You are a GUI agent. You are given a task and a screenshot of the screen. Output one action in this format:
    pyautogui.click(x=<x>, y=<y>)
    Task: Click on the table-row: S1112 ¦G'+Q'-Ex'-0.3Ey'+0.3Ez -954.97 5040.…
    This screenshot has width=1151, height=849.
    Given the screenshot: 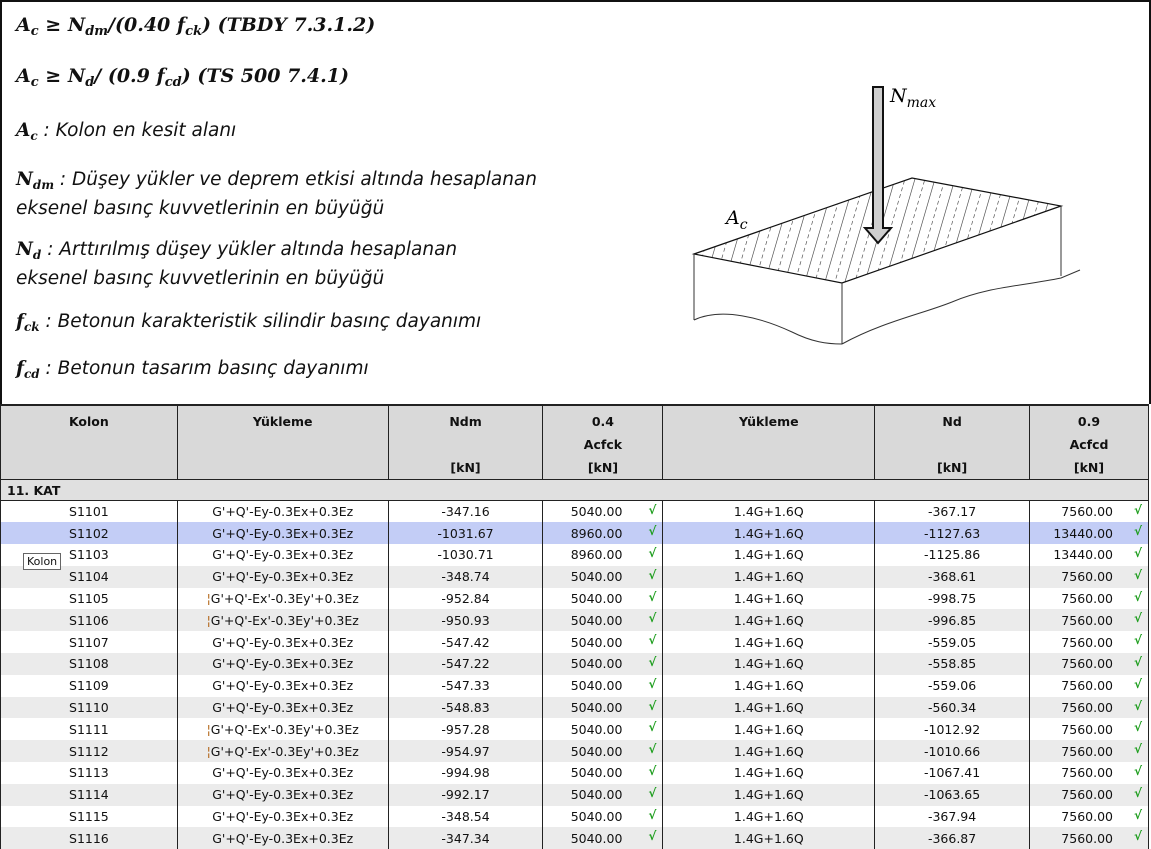 What is the action you would take?
    pyautogui.click(x=574, y=751)
    